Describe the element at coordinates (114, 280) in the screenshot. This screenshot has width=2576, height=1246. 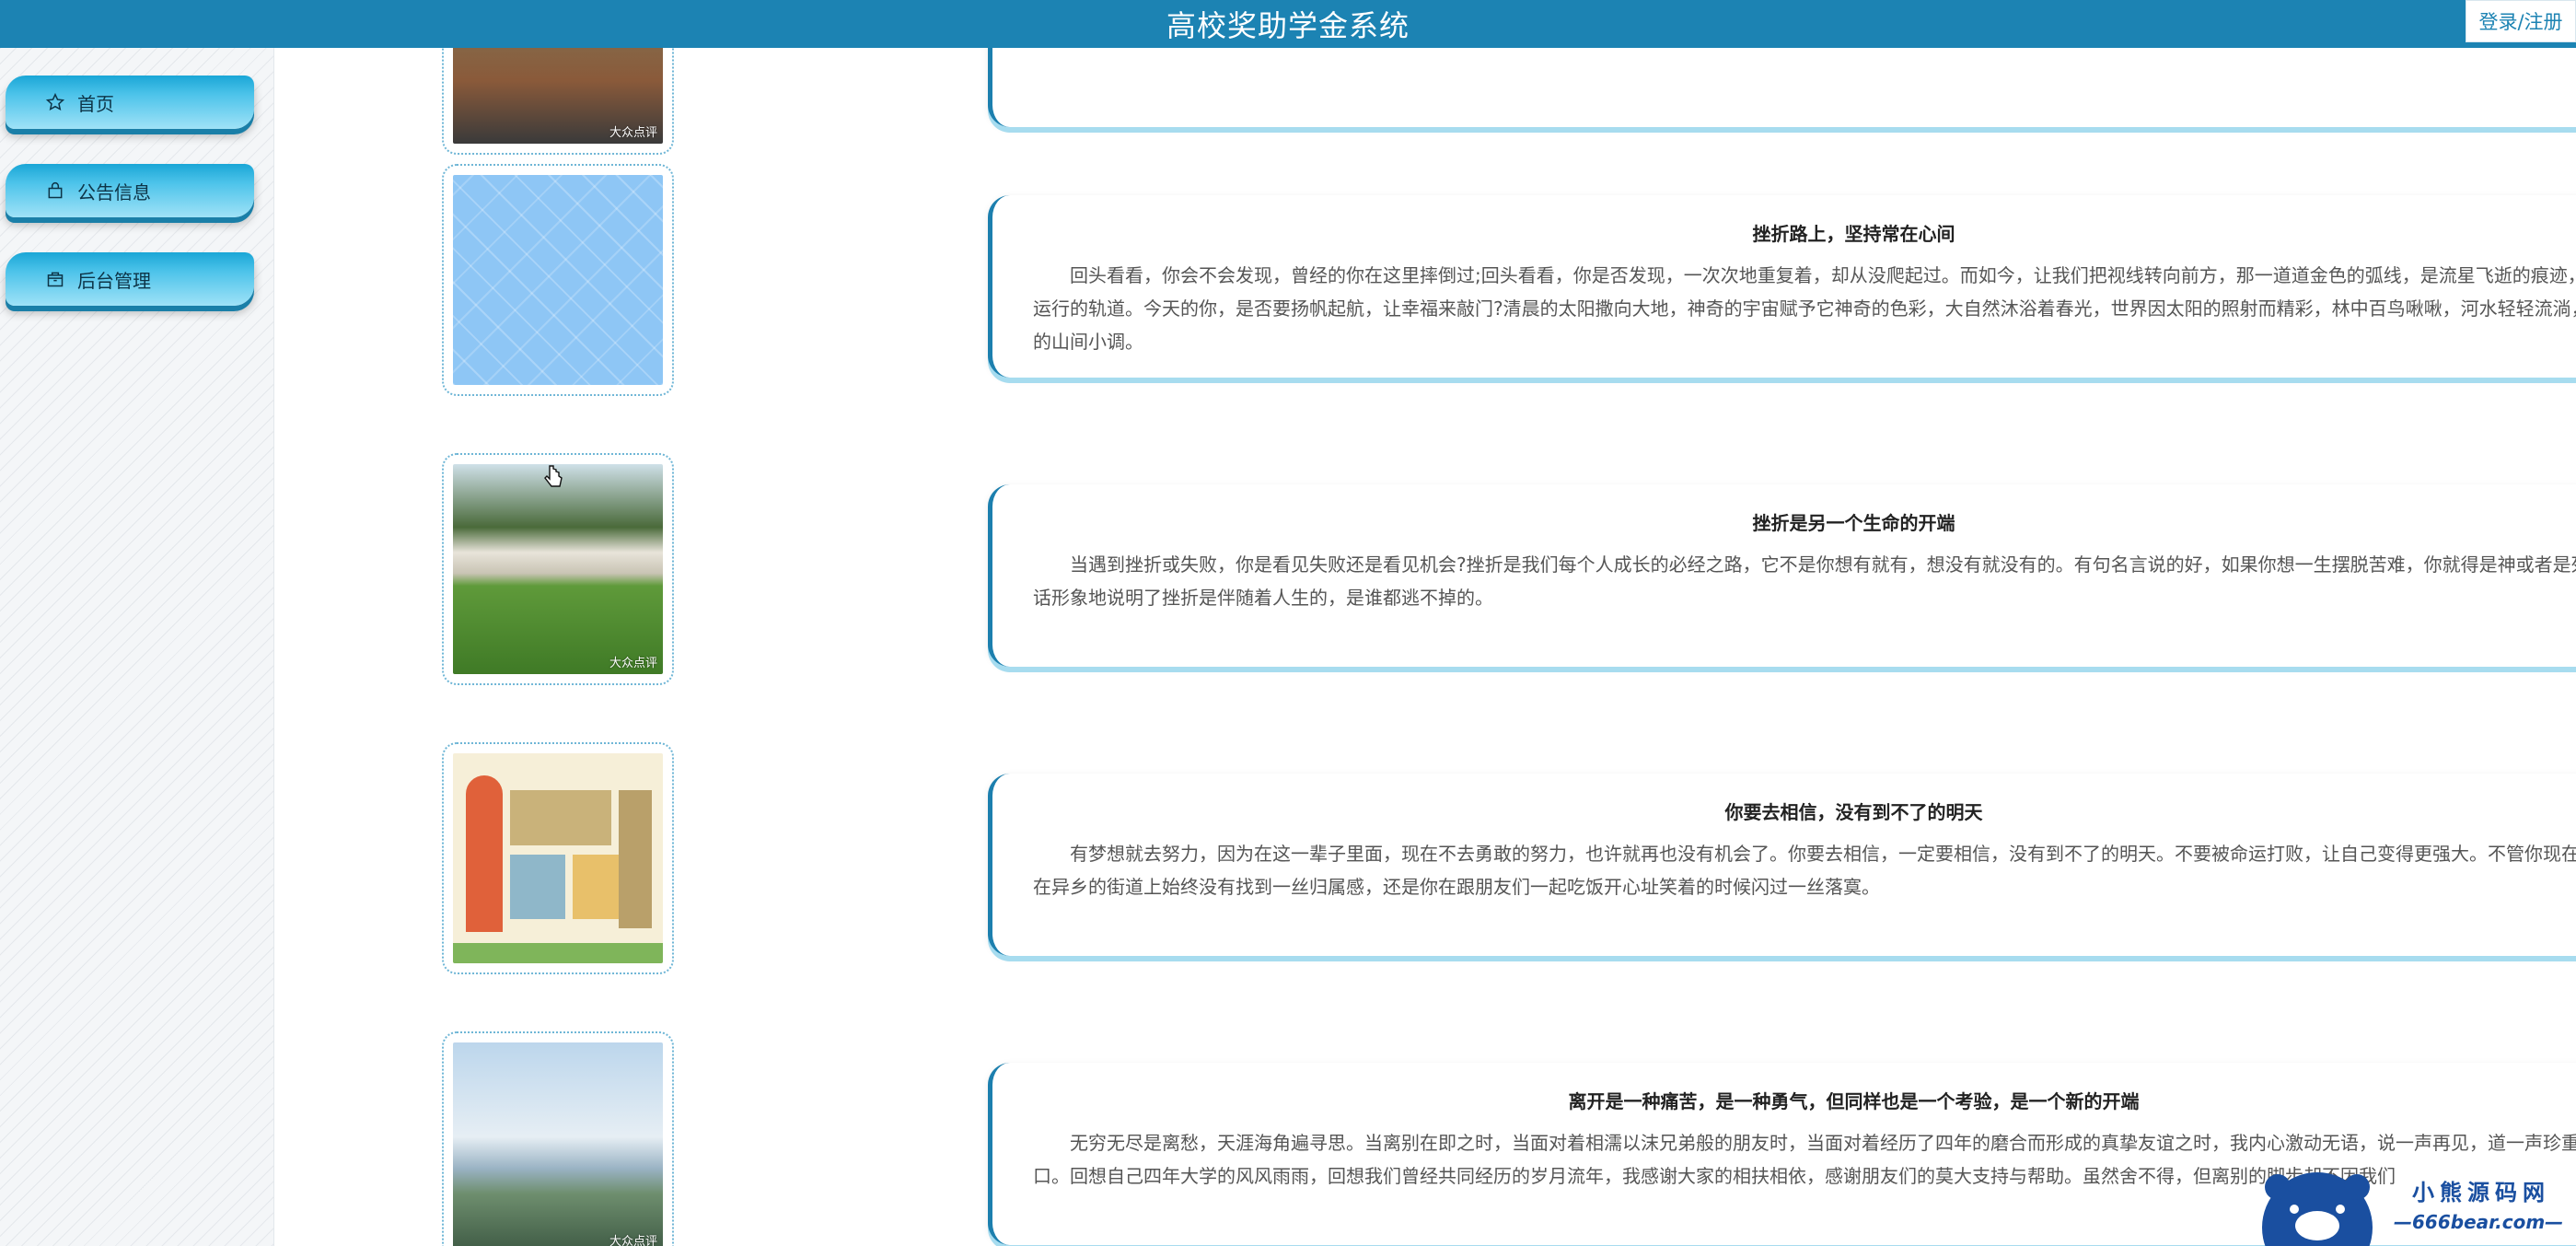
I see `sidebar-item-label: 后台管理` at that location.